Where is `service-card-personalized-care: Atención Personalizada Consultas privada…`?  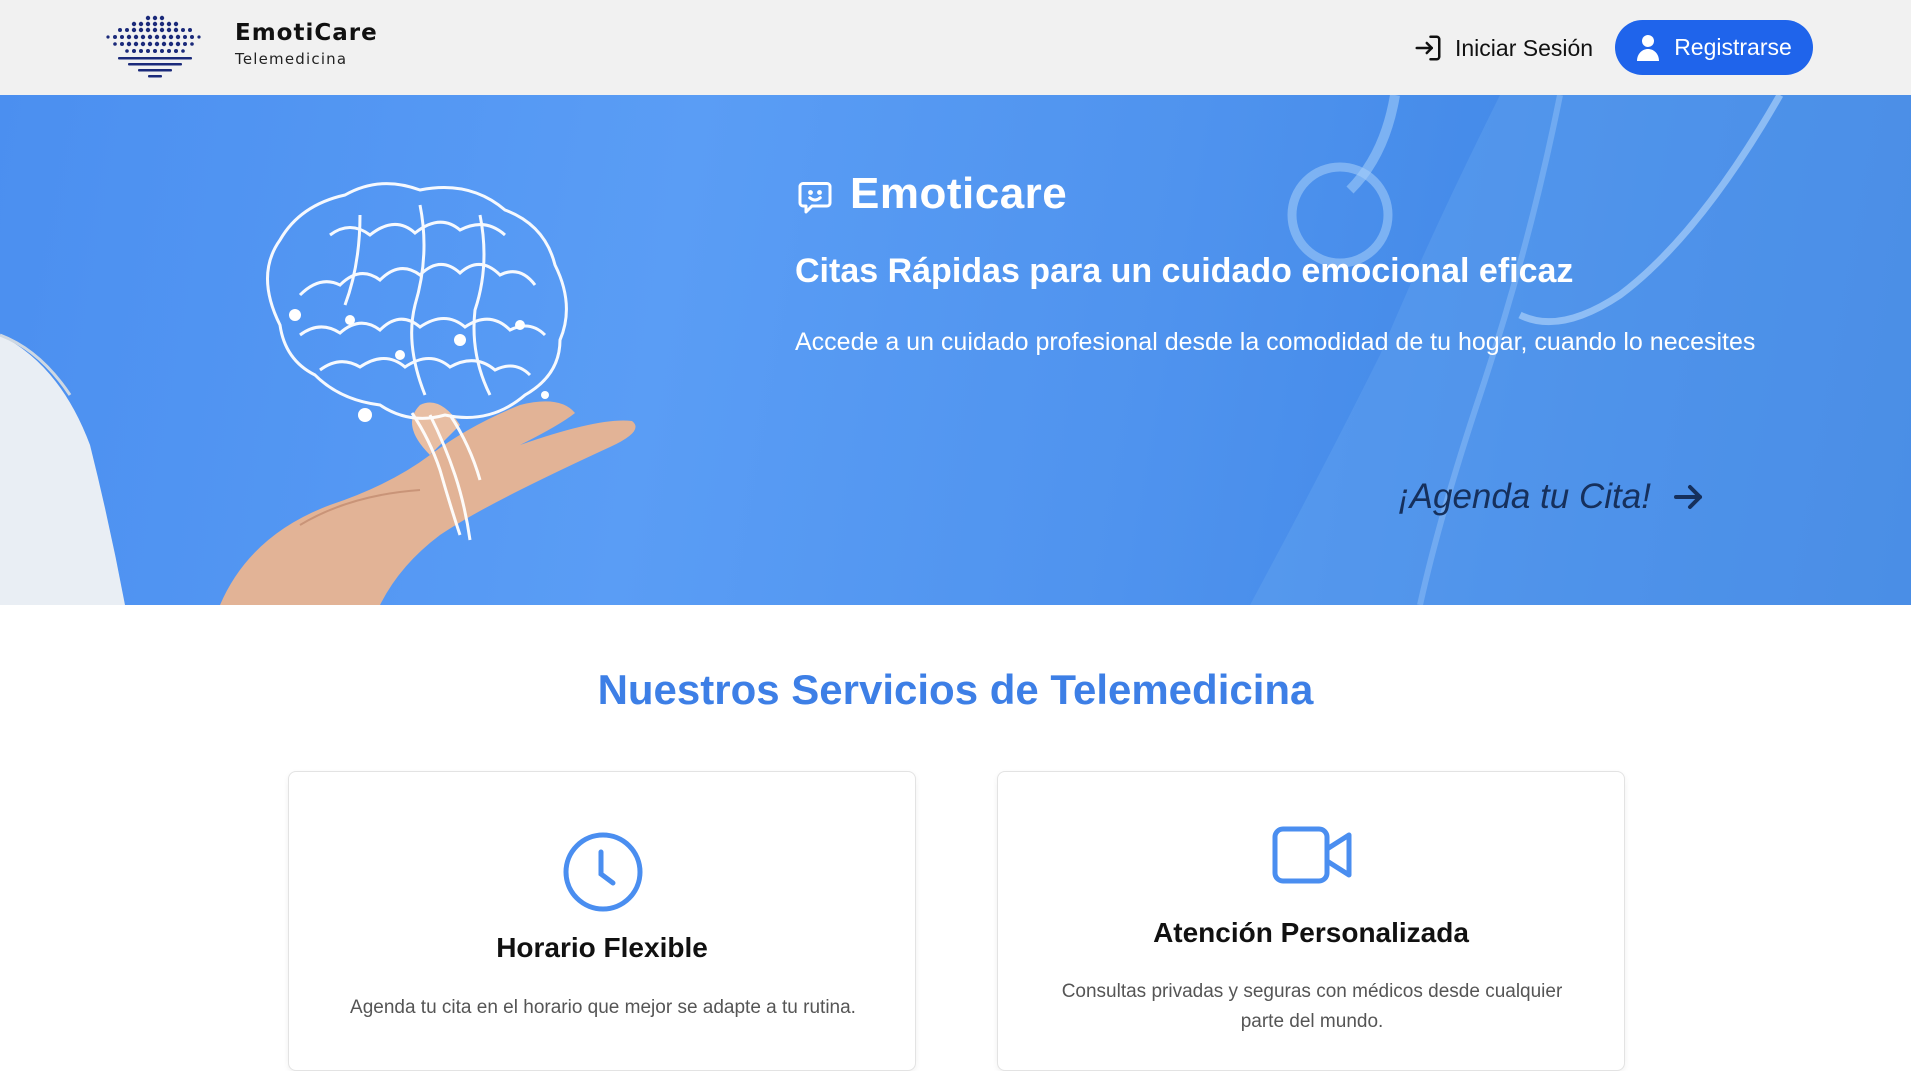 service-card-personalized-care: Atención Personalizada Consultas privada… is located at coordinates (1311, 921).